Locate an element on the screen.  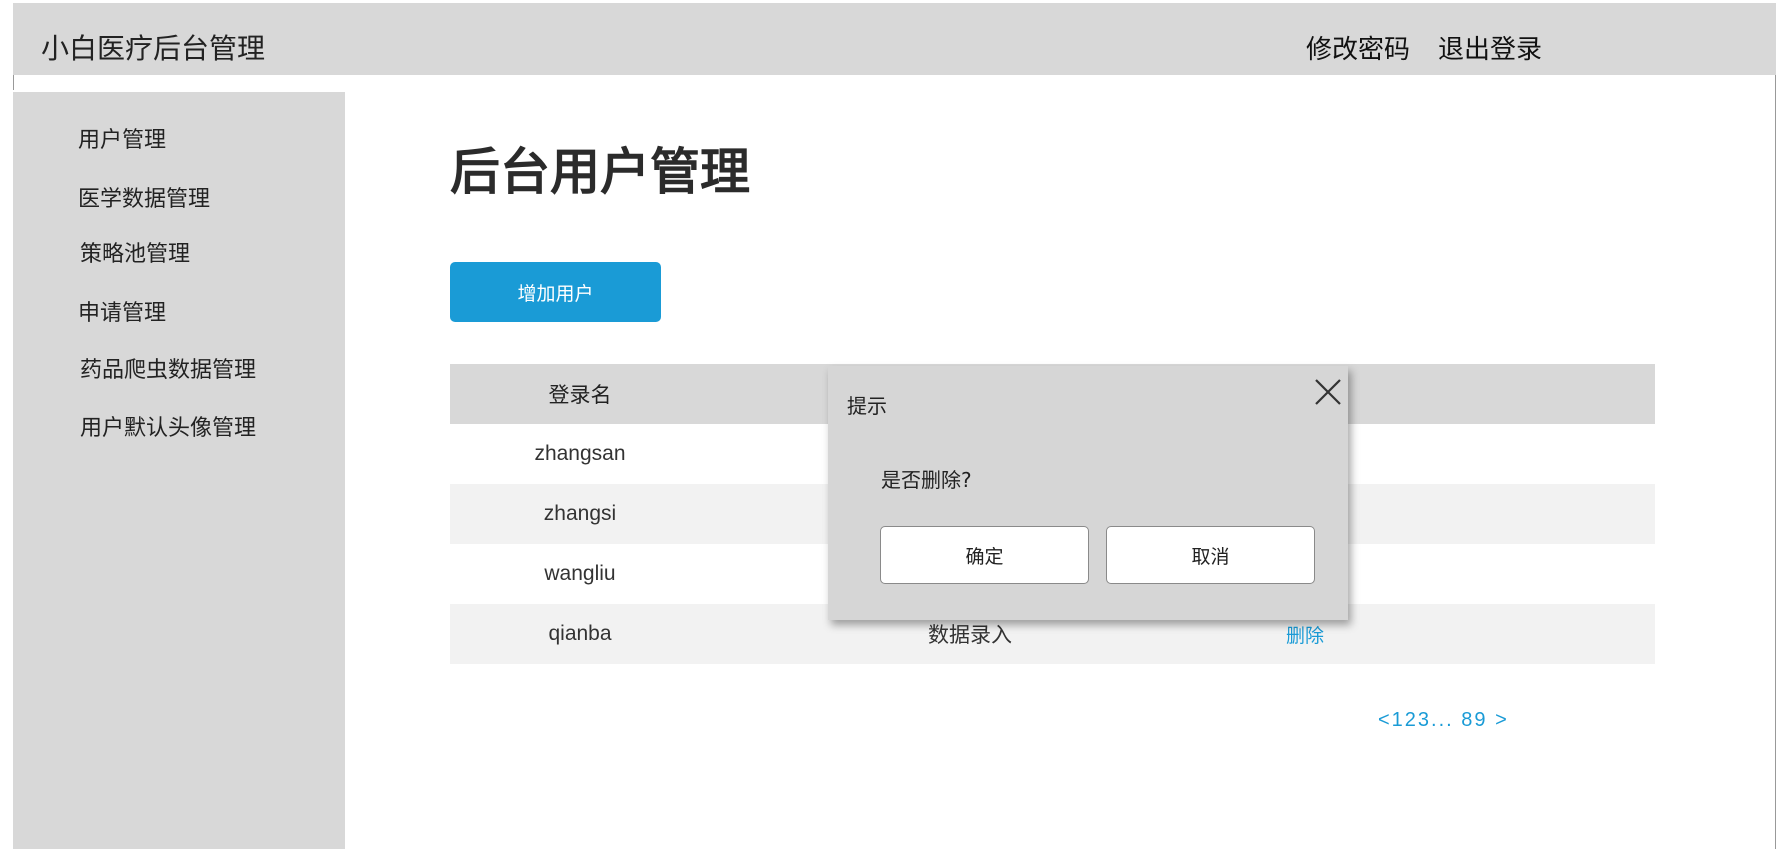
column-header-login-name: 登录名 is located at coordinates (580, 395).